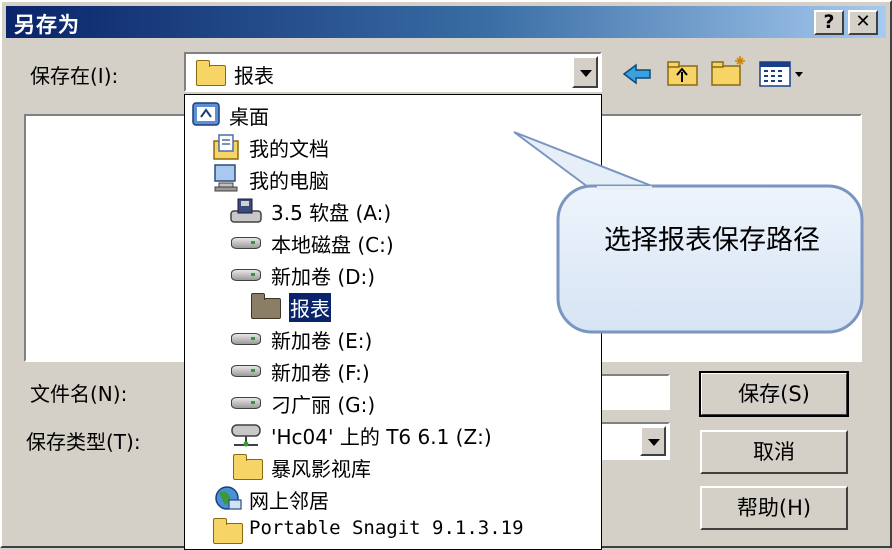 This screenshot has width=892, height=550. I want to click on list-item-label: 报表, so click(310, 307).